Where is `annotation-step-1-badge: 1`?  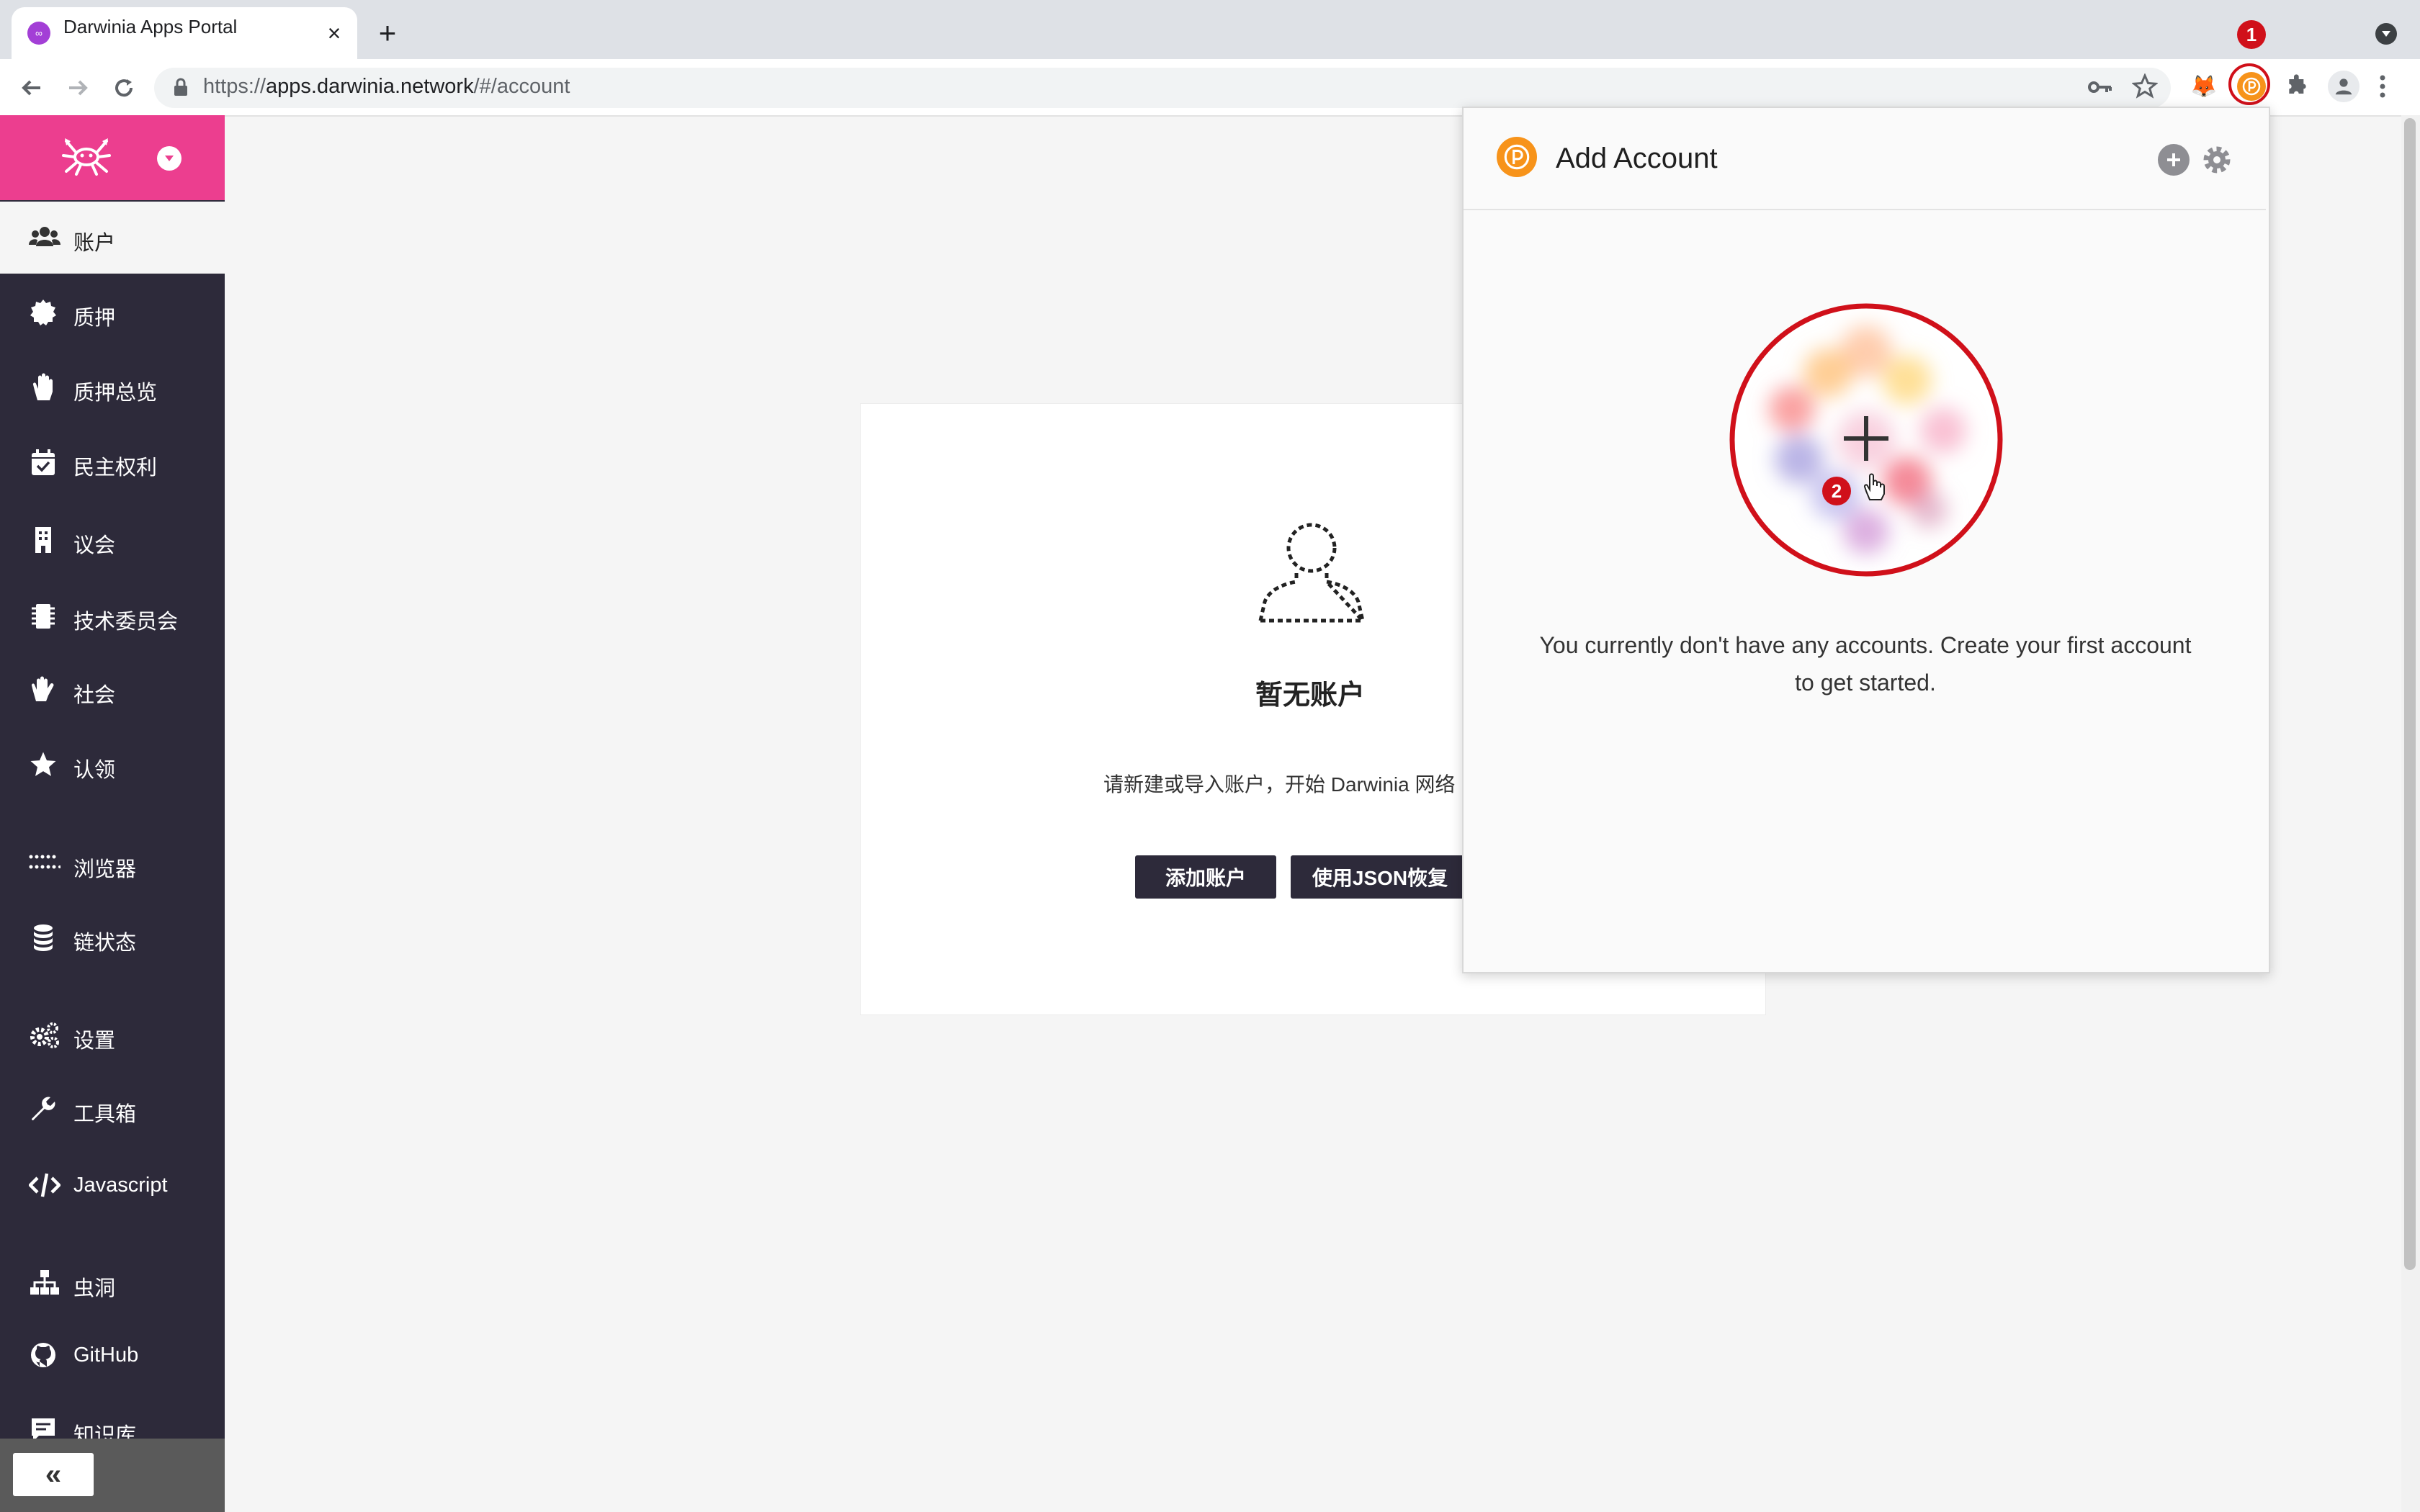 annotation-step-1-badge: 1 is located at coordinates (2251, 34).